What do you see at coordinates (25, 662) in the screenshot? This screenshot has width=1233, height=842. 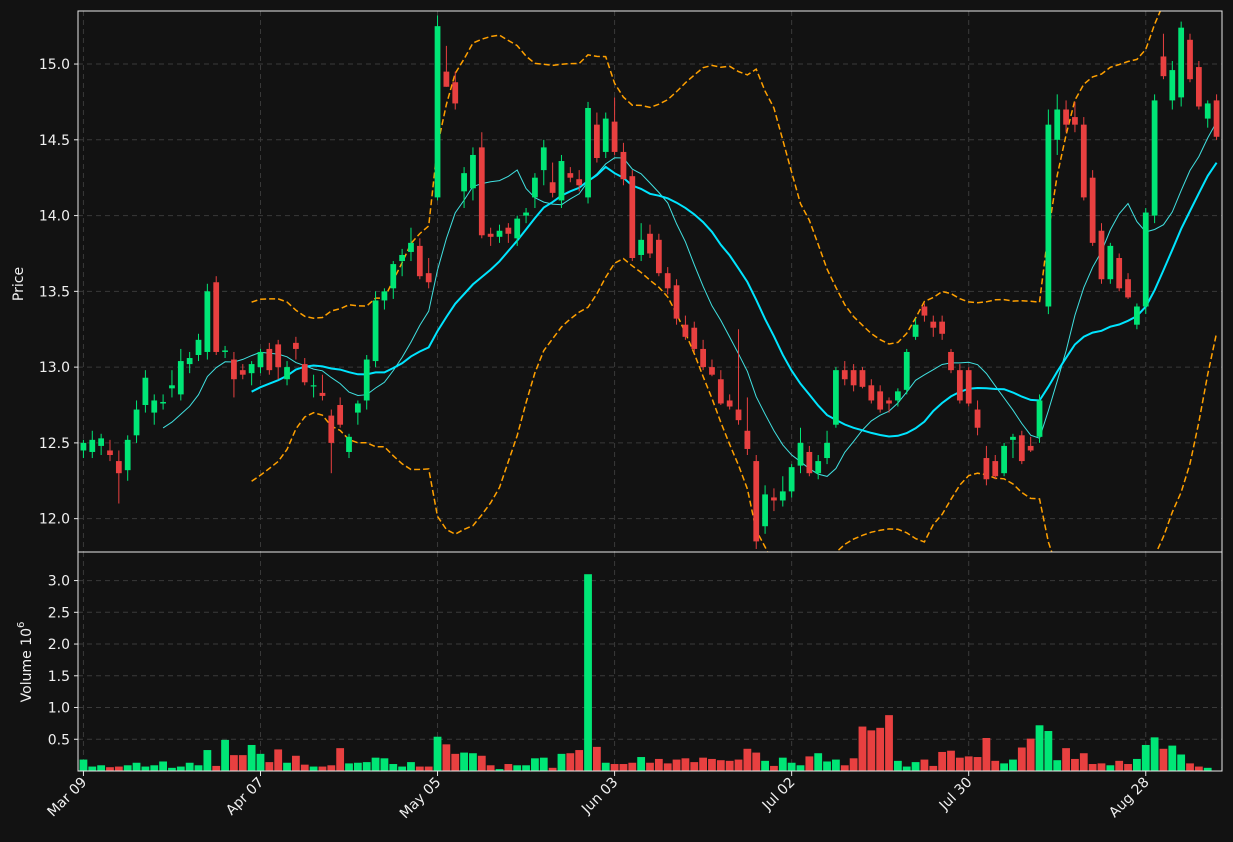 I see `volume-axis-label: Volume 106` at bounding box center [25, 662].